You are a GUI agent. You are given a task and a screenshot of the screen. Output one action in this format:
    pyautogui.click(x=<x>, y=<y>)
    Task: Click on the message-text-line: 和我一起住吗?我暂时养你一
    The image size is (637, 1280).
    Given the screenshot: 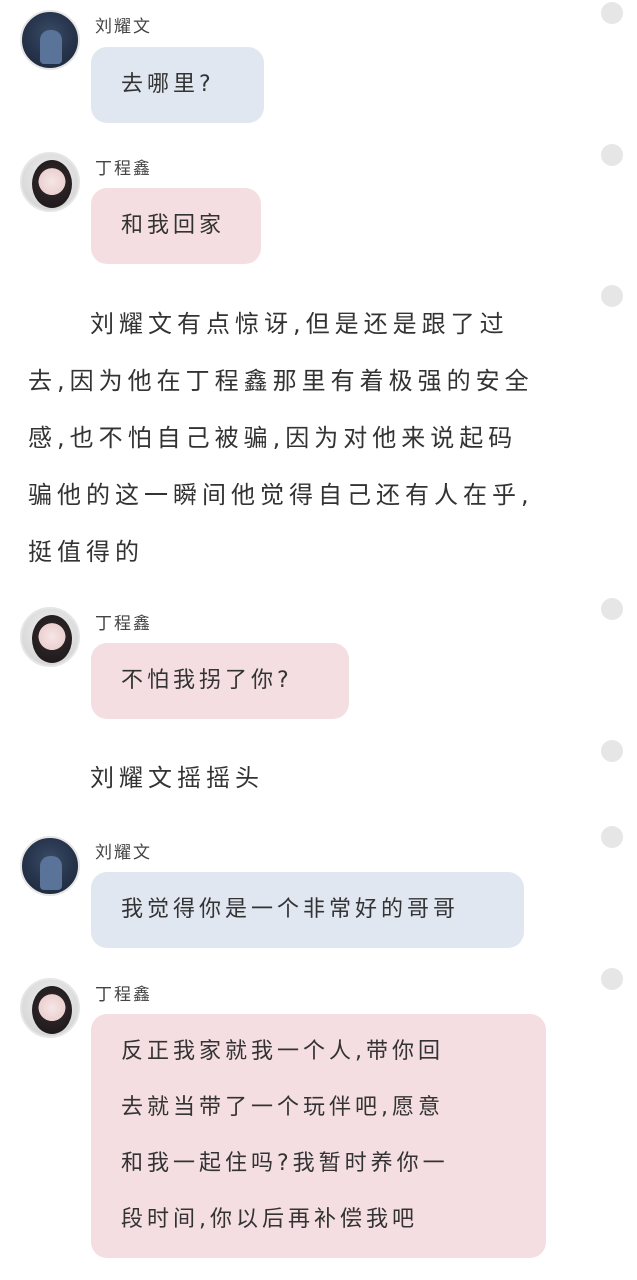 What is the action you would take?
    pyautogui.click(x=285, y=1163)
    